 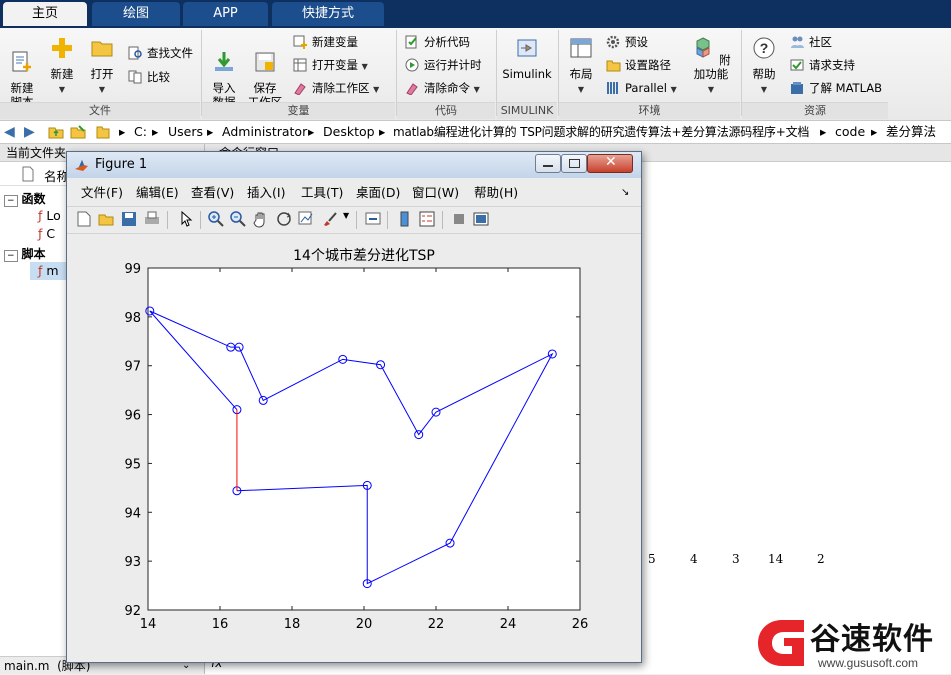 What do you see at coordinates (911, 132) in the screenshot?
I see `breadcrumb-current-folder: 差分算法` at bounding box center [911, 132].